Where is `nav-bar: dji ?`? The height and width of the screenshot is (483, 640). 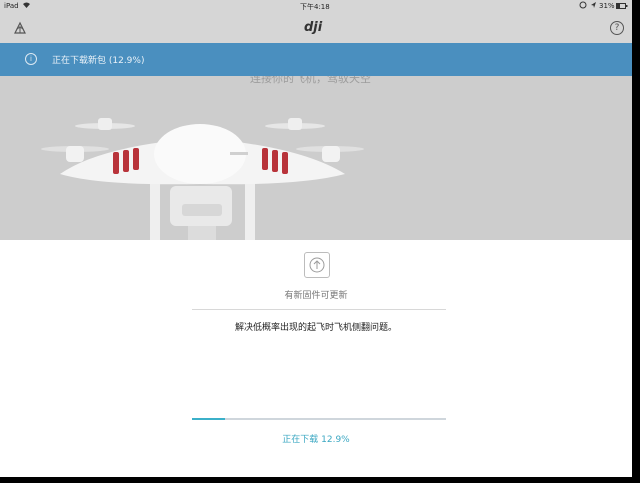
nav-bar: dji ? is located at coordinates (316, 28).